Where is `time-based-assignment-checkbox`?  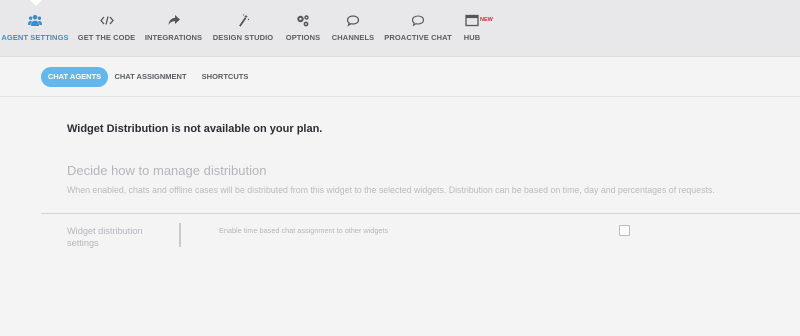
time-based-assignment-checkbox is located at coordinates (624, 230).